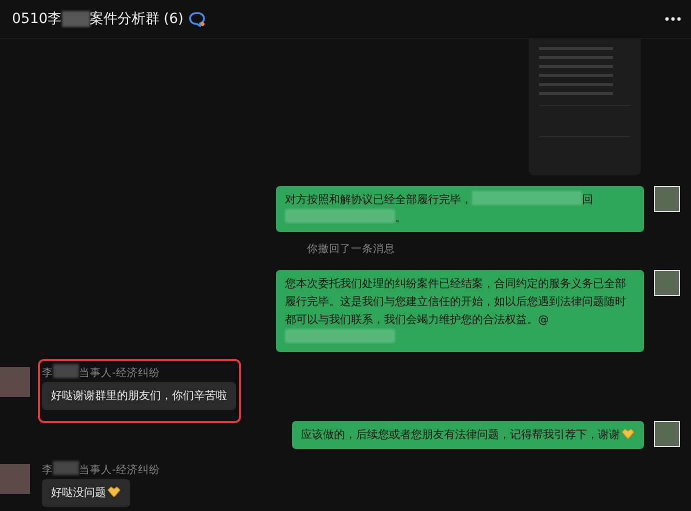  Describe the element at coordinates (197, 19) in the screenshot. I see `group-chat-icon` at that location.